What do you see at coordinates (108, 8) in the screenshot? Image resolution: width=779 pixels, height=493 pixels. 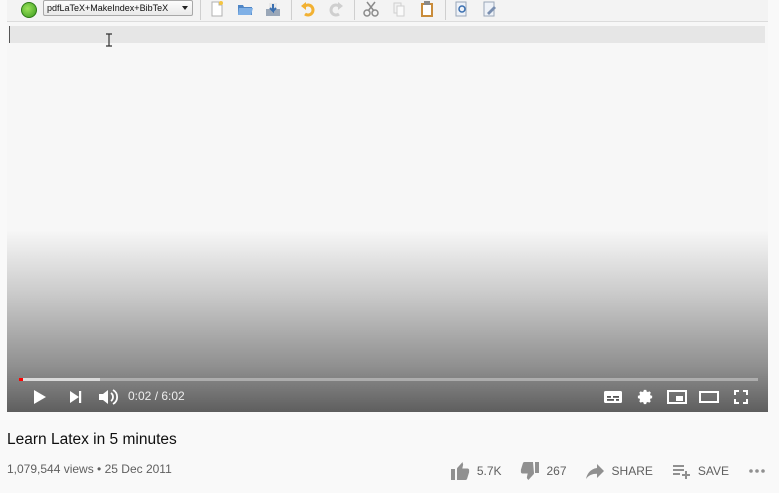 I see `compiler-select-value: pdfLaTeX+MakeIndex+BibTeX` at bounding box center [108, 8].